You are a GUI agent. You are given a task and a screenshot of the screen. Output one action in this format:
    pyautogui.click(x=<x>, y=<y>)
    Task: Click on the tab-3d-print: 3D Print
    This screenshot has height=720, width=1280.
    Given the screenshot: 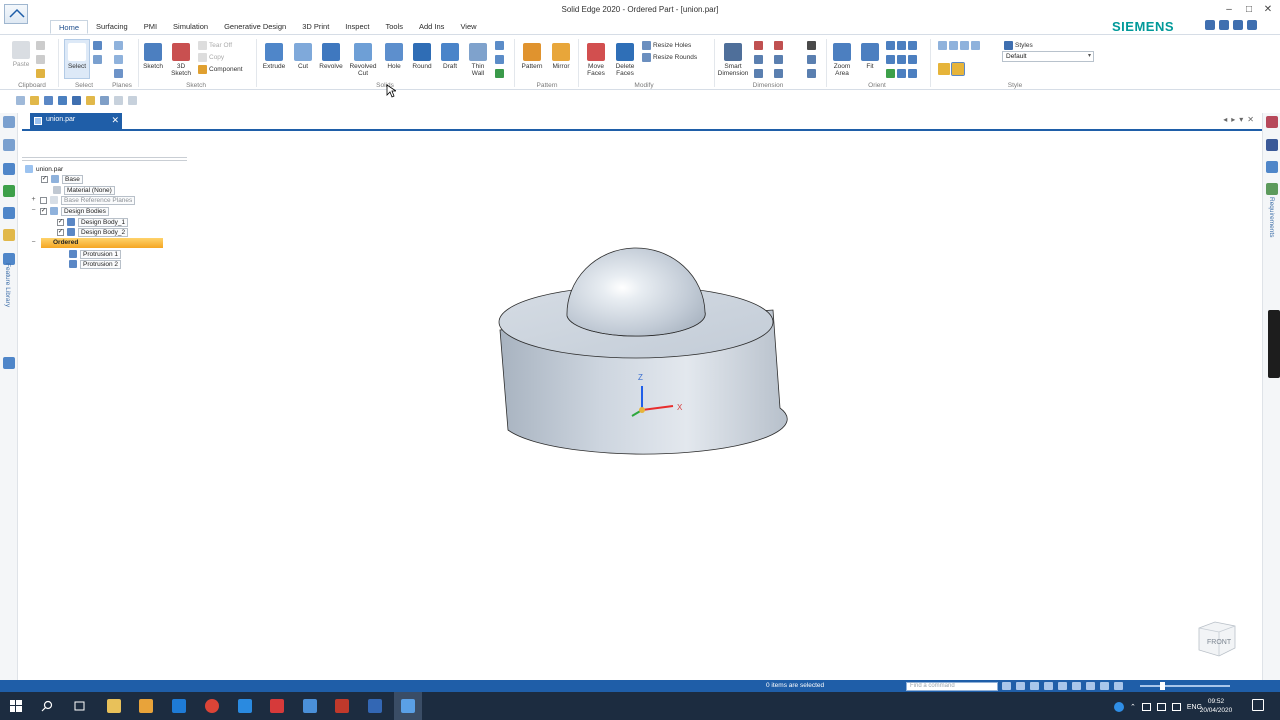 What is the action you would take?
    pyautogui.click(x=315, y=27)
    